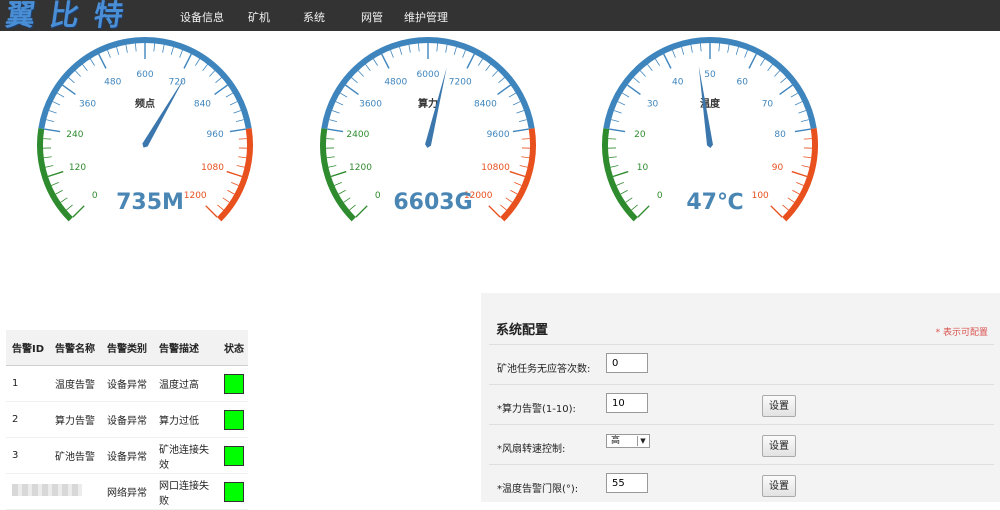 Image resolution: width=1000 pixels, height=510 pixels. I want to click on header-alarm-name: 告警名称, so click(75, 348).